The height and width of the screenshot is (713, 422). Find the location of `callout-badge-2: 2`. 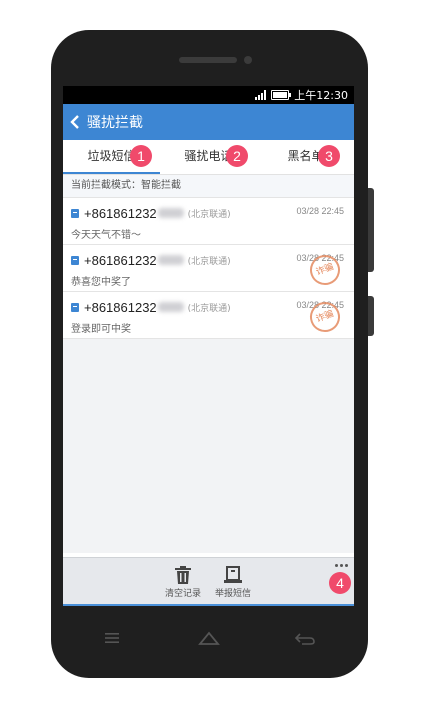

callout-badge-2: 2 is located at coordinates (237, 156).